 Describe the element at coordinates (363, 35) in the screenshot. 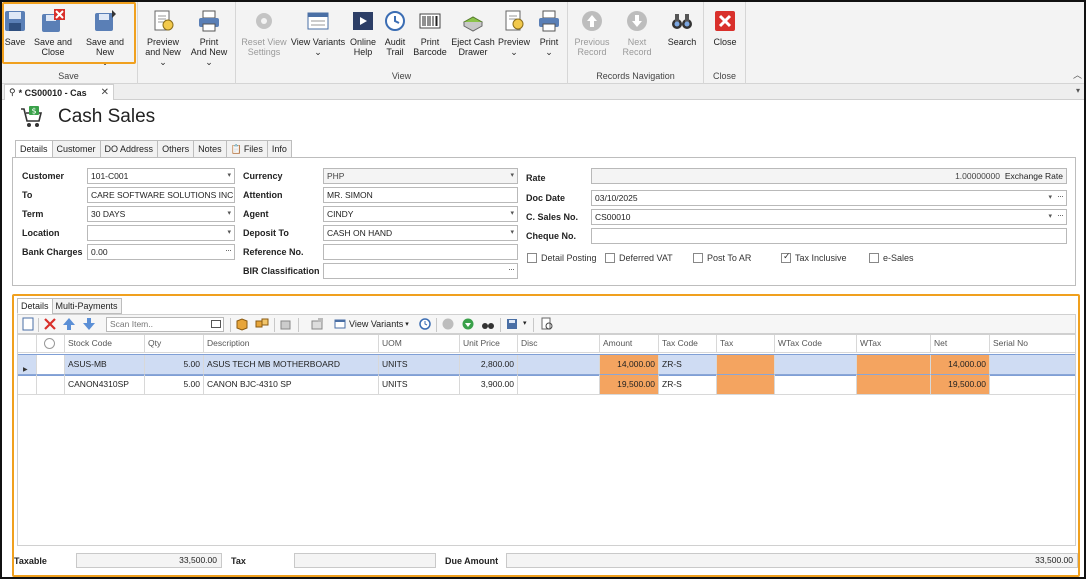

I see `online-help-button: Online Help` at that location.